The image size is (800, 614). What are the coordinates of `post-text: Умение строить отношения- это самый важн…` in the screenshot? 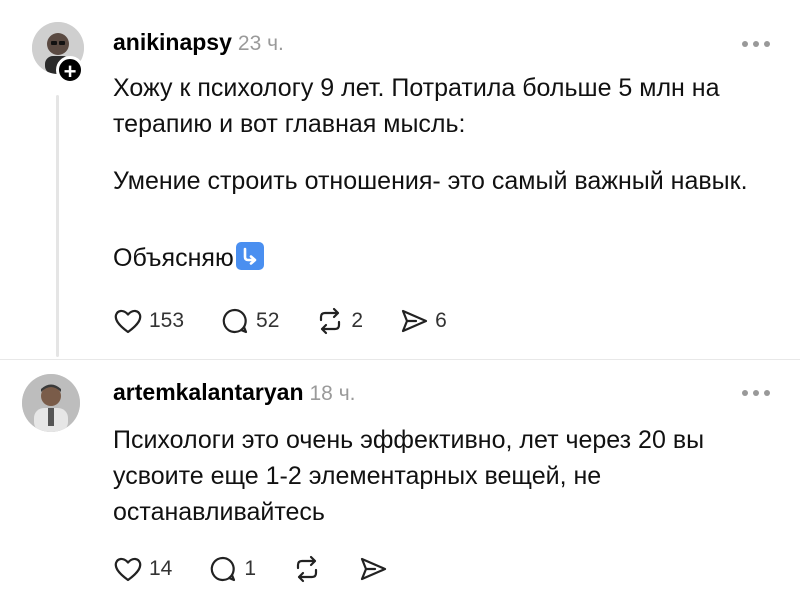 It's located at (430, 181).